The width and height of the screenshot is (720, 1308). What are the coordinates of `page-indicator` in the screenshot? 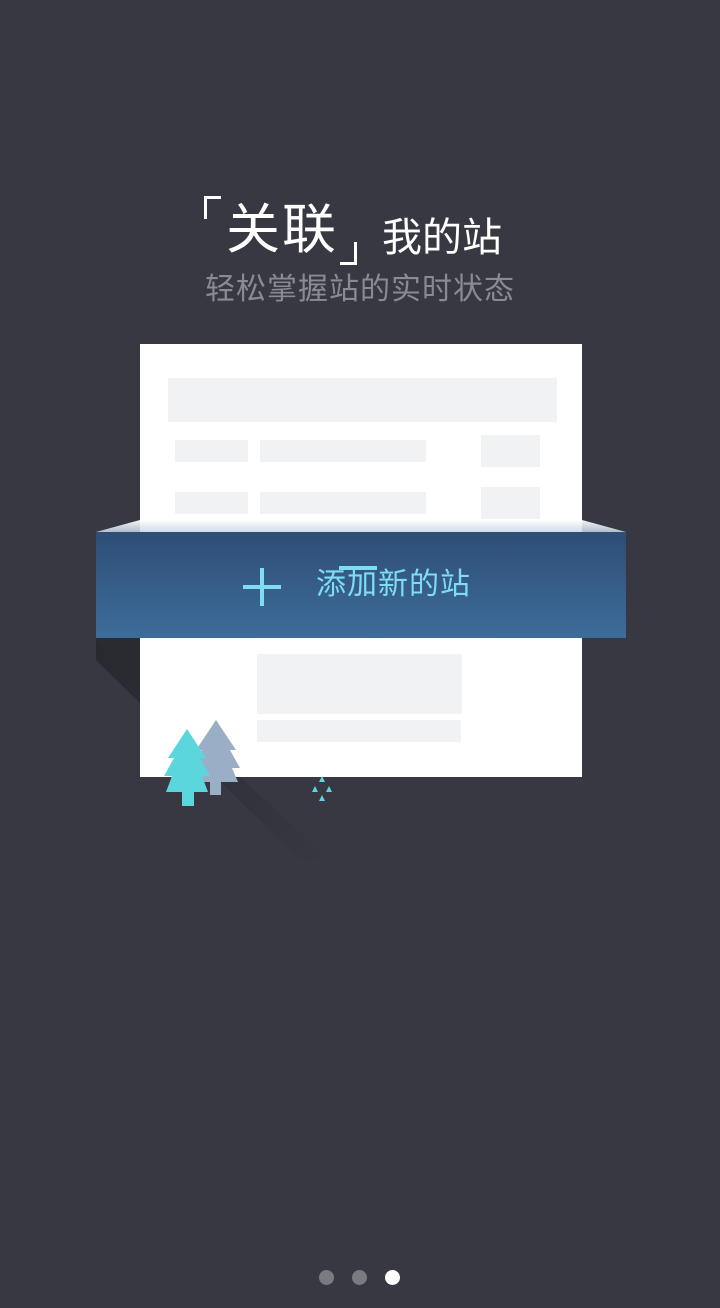 It's located at (360, 1278).